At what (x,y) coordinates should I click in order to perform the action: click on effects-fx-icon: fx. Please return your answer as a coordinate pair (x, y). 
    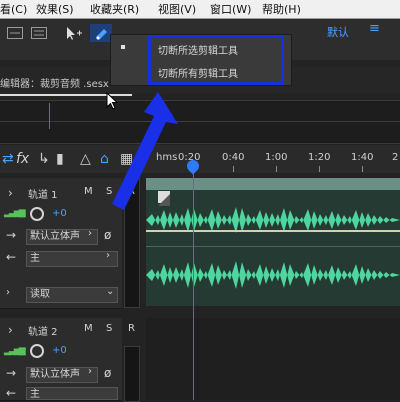
    Looking at the image, I should click on (22, 159).